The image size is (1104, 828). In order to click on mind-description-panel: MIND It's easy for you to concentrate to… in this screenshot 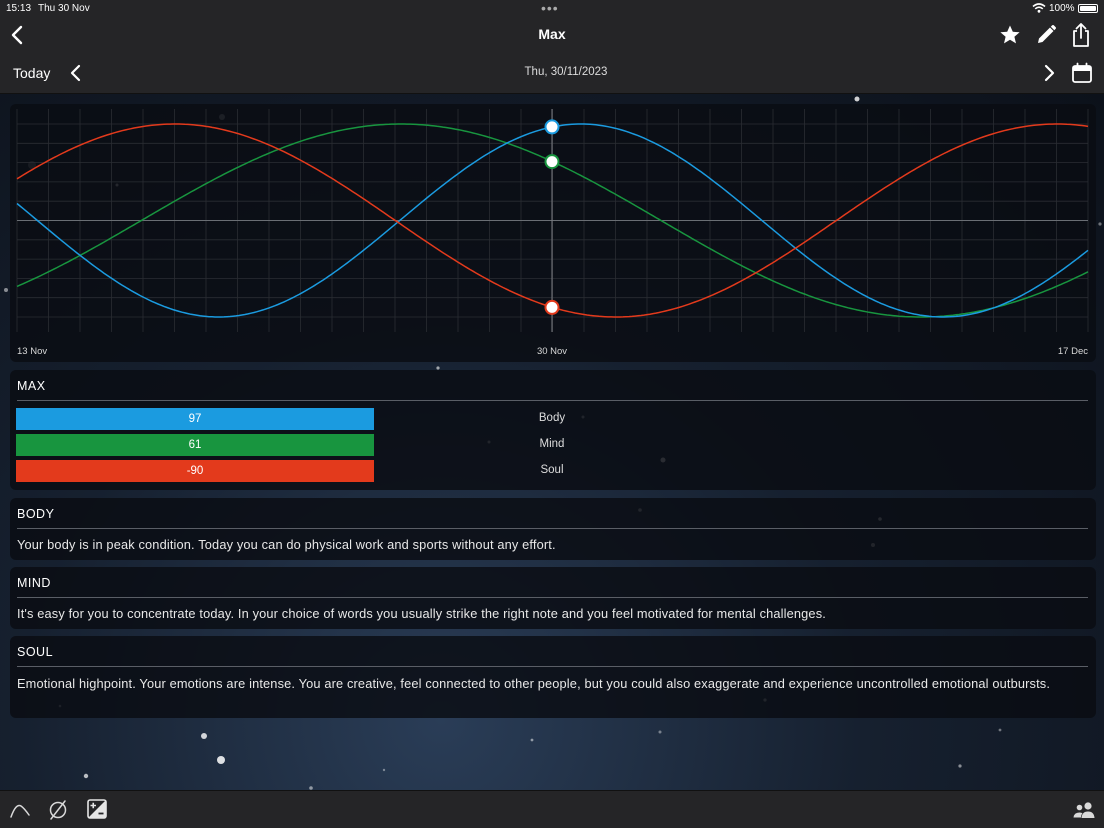, I will do `click(553, 598)`.